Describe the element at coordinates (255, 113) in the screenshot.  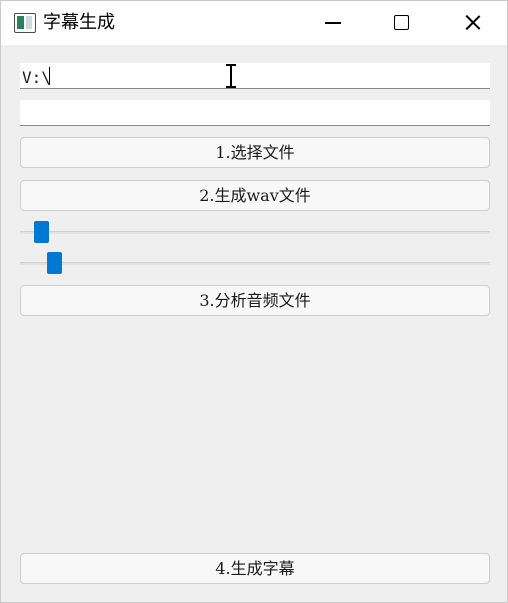
I see `output-path-input` at that location.